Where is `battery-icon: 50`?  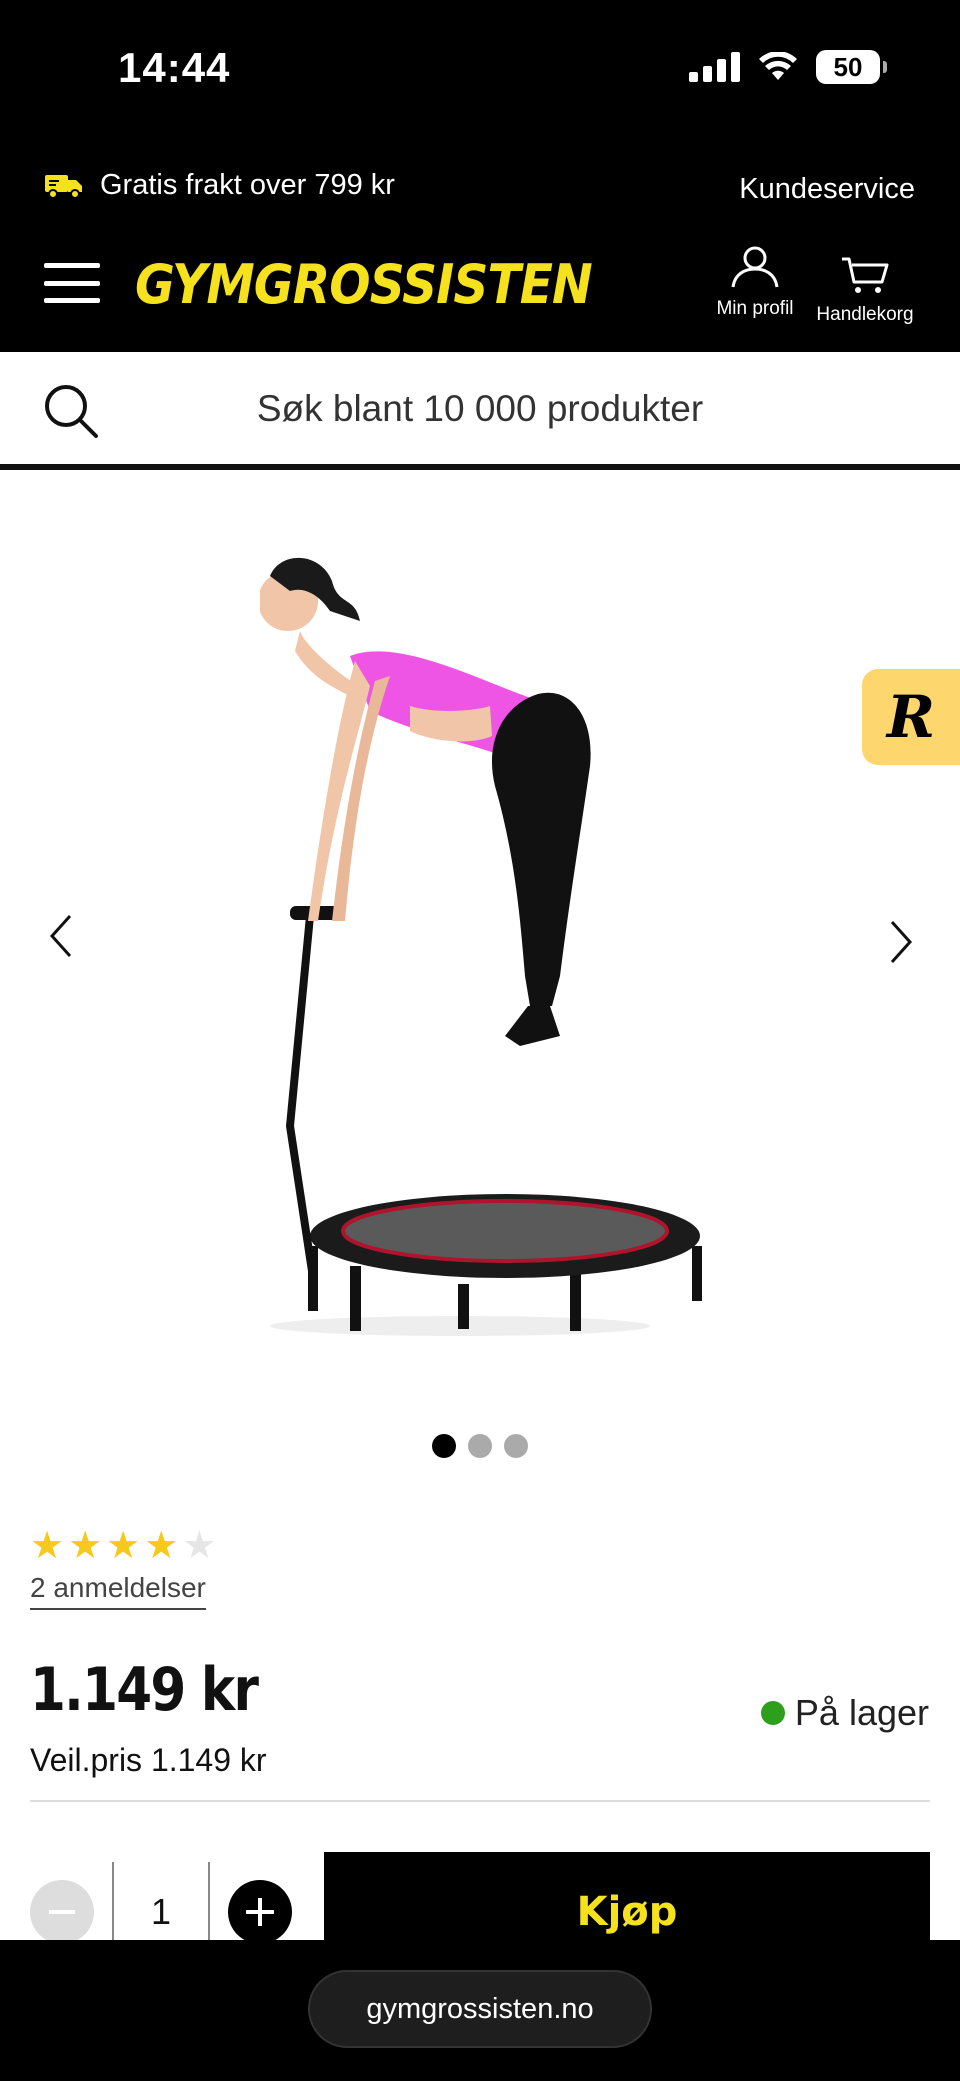
battery-icon: 50 is located at coordinates (851, 67).